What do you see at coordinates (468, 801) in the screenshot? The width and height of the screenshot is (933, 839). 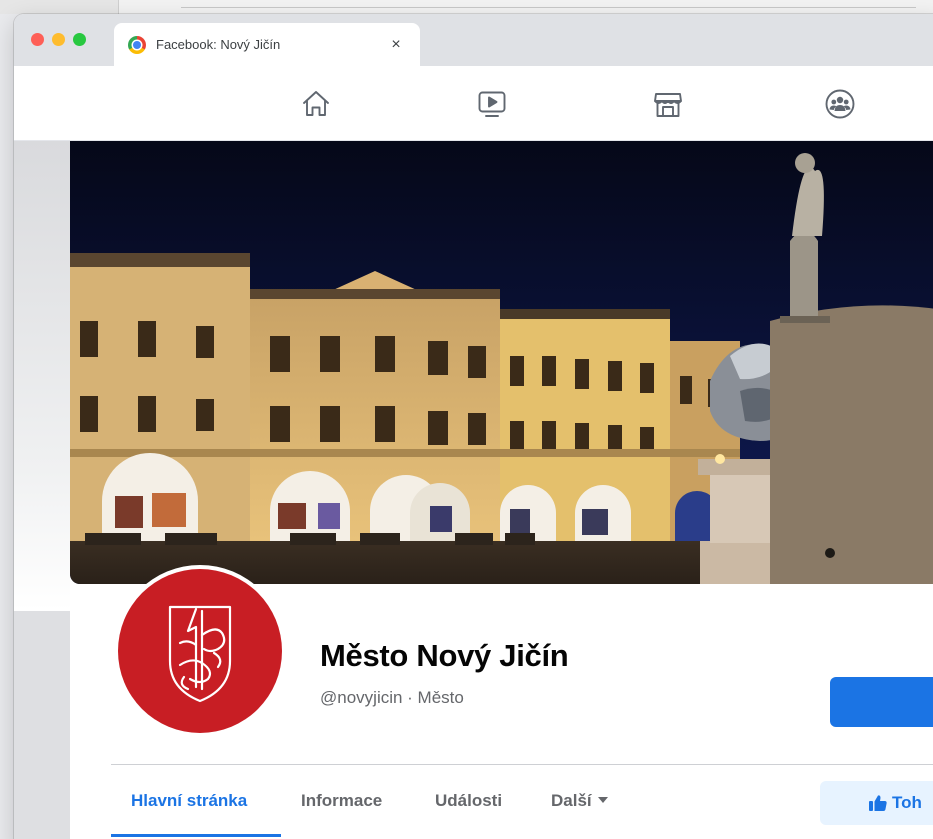 I see `tab-events: Události` at bounding box center [468, 801].